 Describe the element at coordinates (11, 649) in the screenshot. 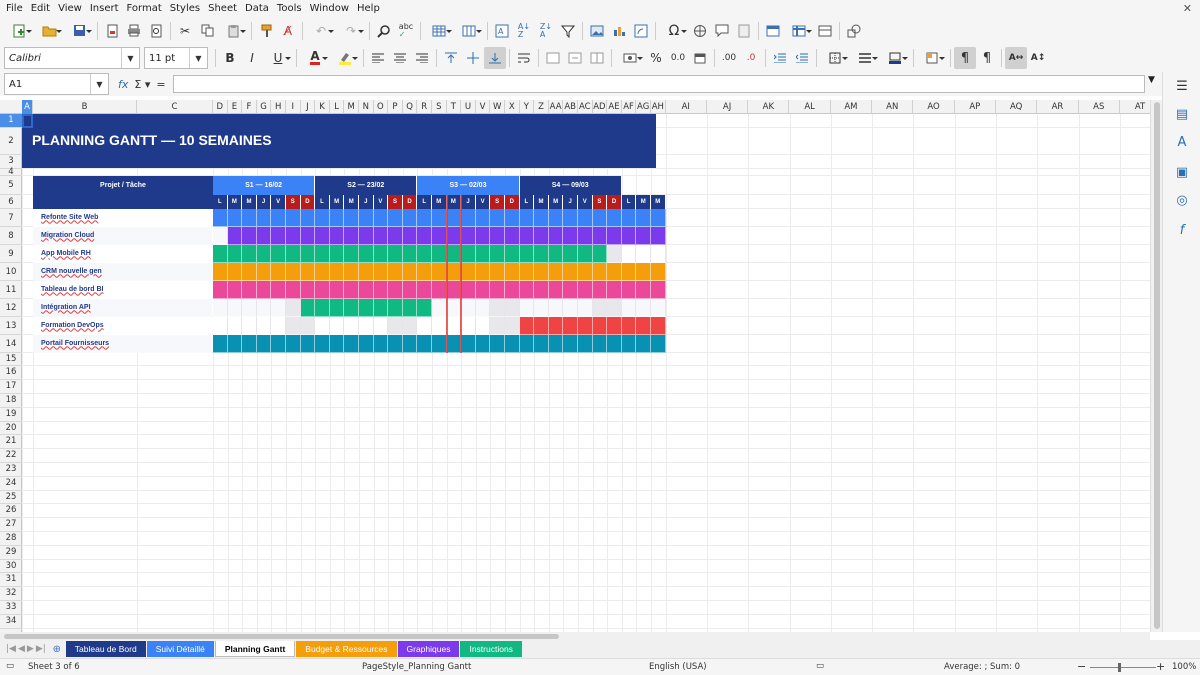

I see `first-sheet-icon: |◀` at that location.